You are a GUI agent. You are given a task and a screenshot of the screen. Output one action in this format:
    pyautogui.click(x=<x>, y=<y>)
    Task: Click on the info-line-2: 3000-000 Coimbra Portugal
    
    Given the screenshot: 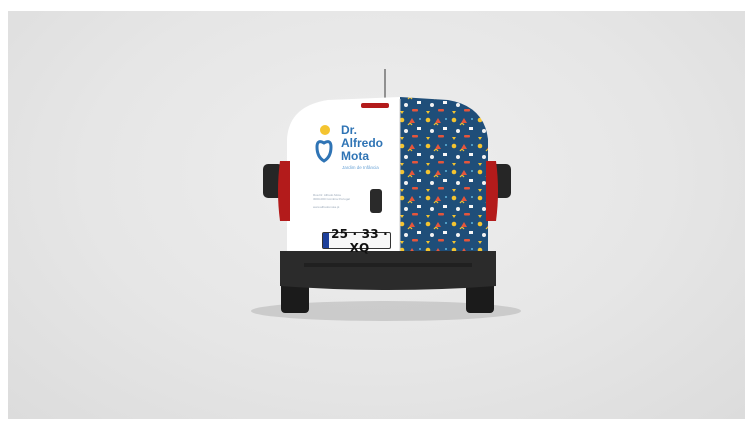 What is the action you would take?
    pyautogui.click(x=331, y=199)
    